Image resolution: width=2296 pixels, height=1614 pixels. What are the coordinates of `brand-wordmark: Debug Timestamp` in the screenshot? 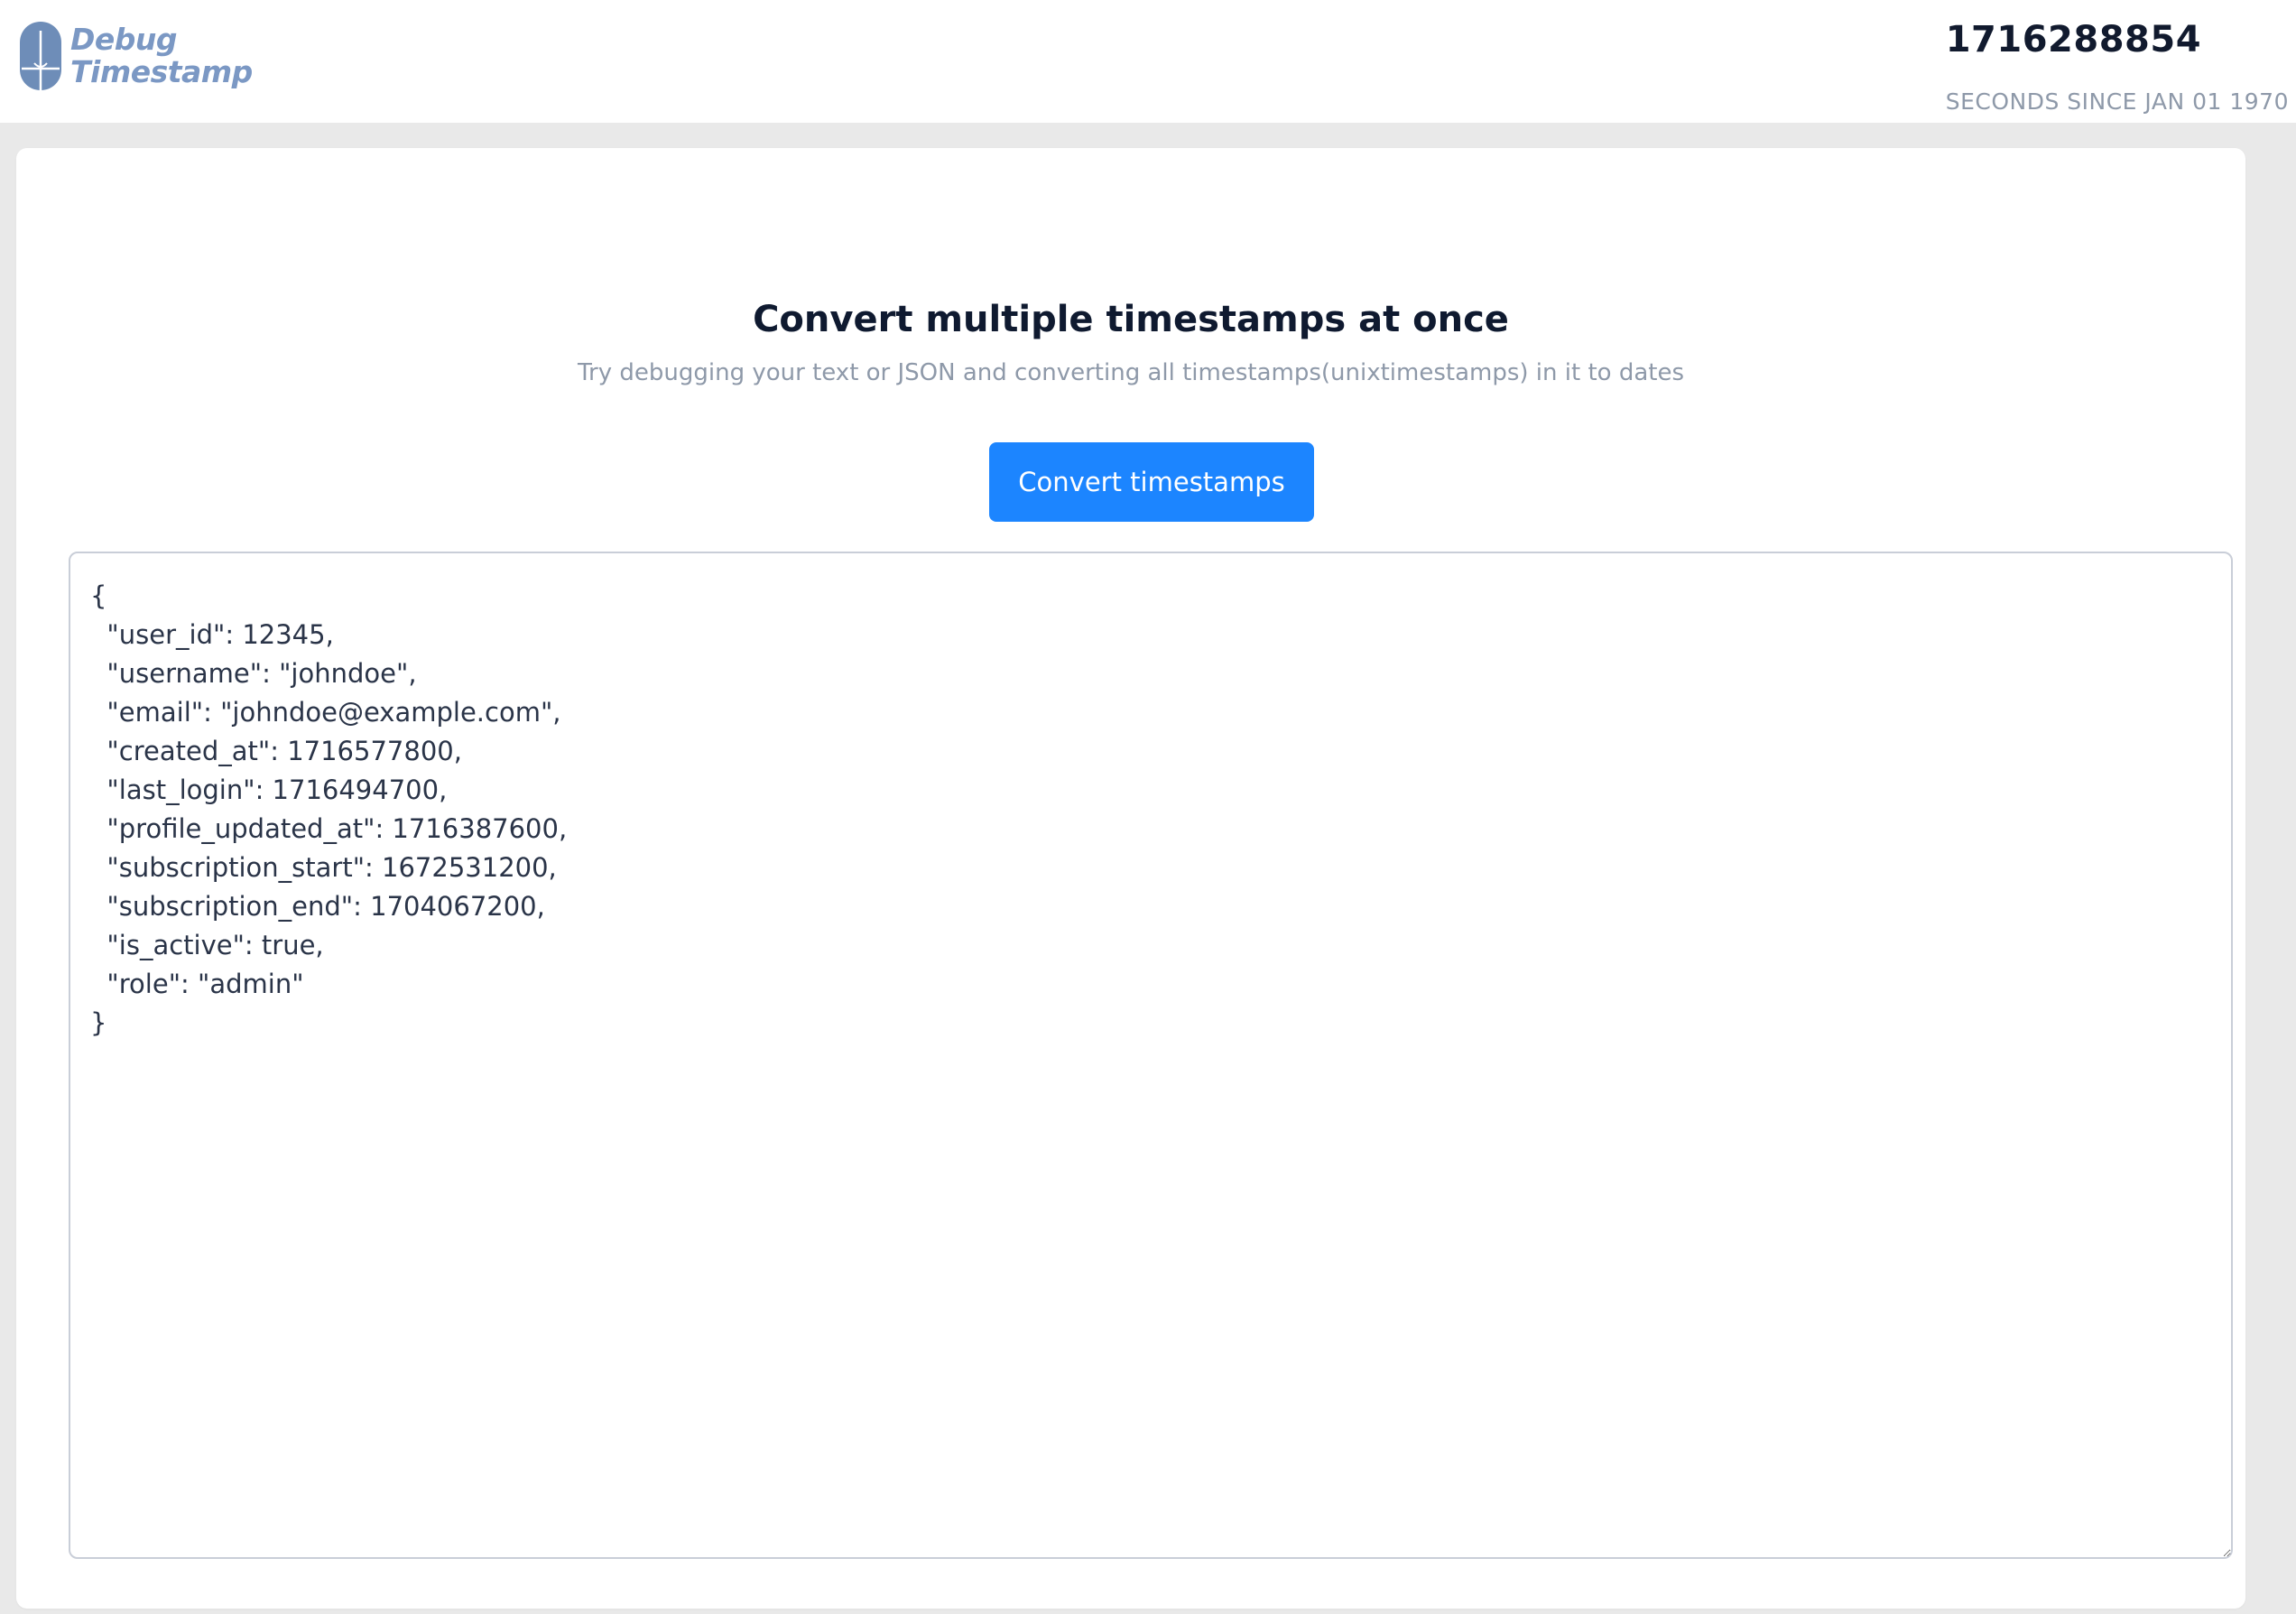 It's located at (161, 55).